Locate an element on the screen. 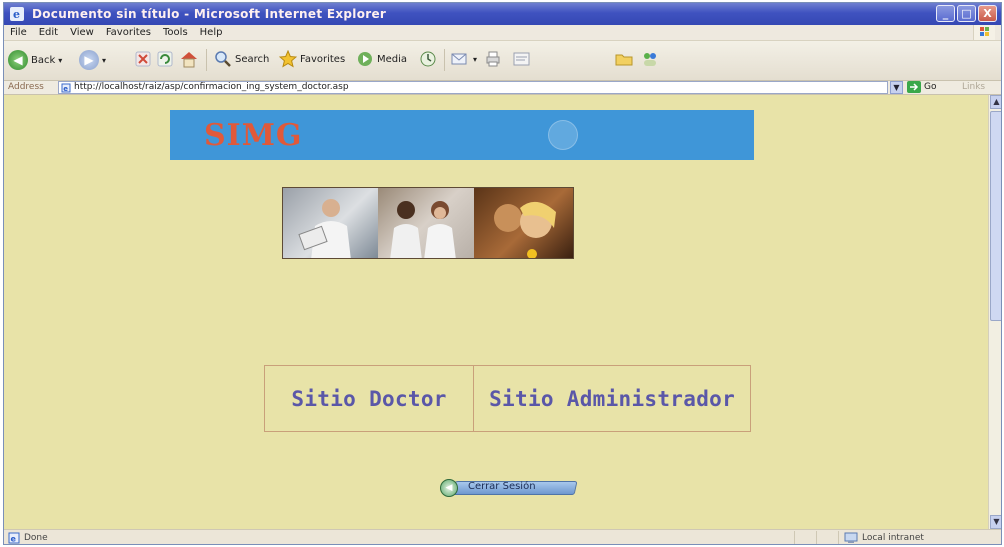 The width and height of the screenshot is (1004, 547). mail-button: ▾ is located at coordinates (463, 59).